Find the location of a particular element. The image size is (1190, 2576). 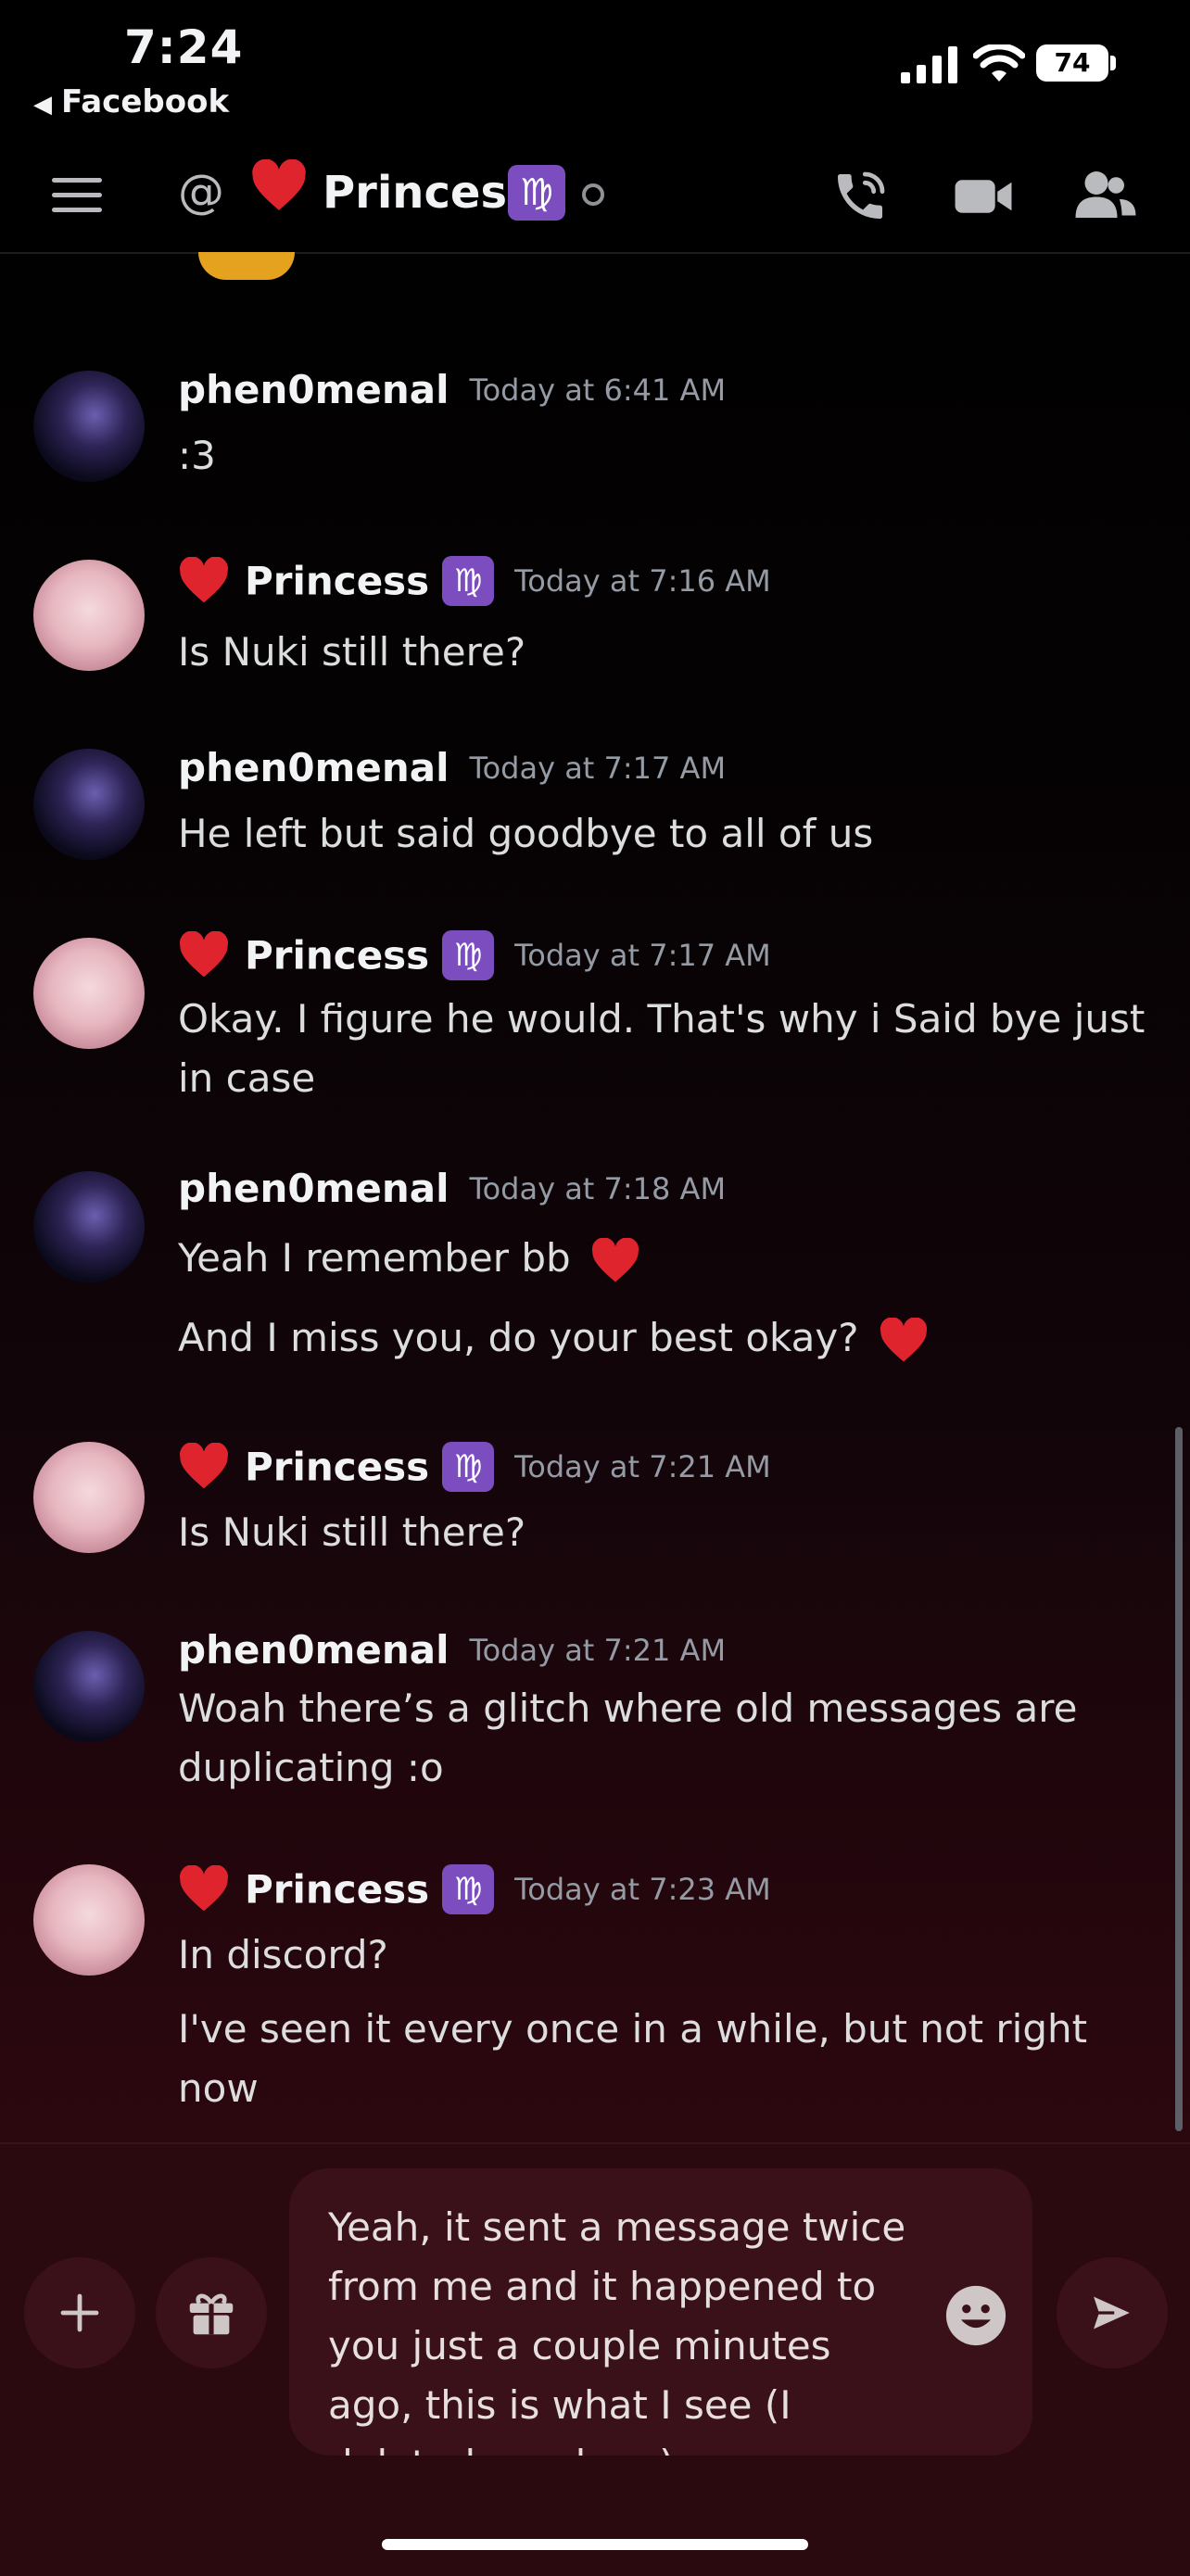

status-bar: 7:24 ◀ Facebook 74 is located at coordinates (595, 69).